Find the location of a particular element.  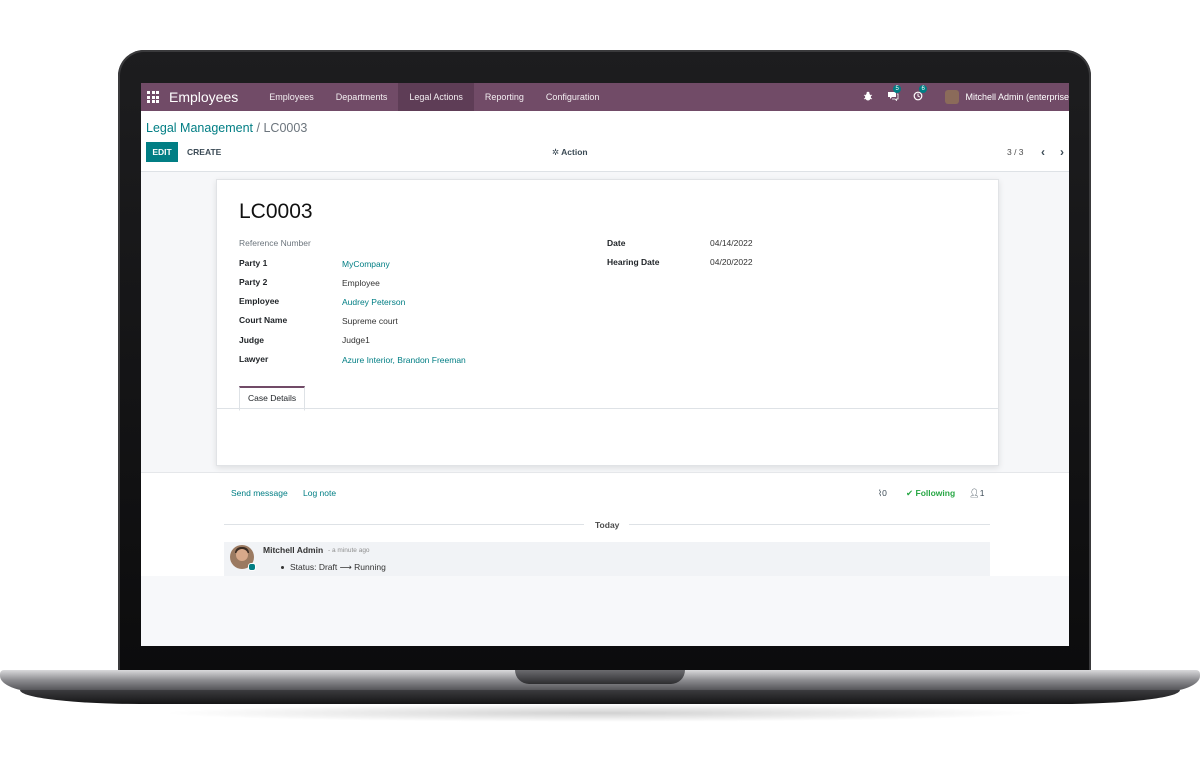

menu-configuration: Configuration is located at coordinates (573, 97).